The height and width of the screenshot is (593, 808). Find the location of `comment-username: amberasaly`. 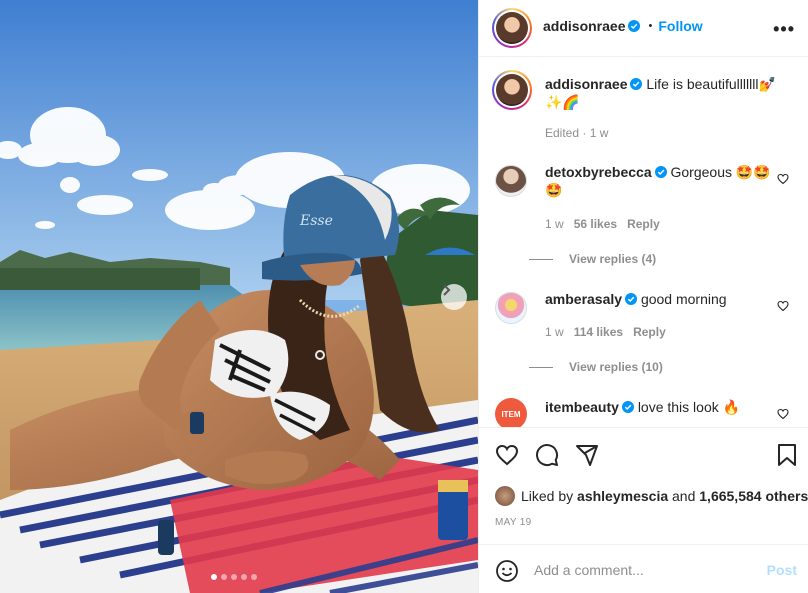

comment-username: amberasaly is located at coordinates (583, 299).